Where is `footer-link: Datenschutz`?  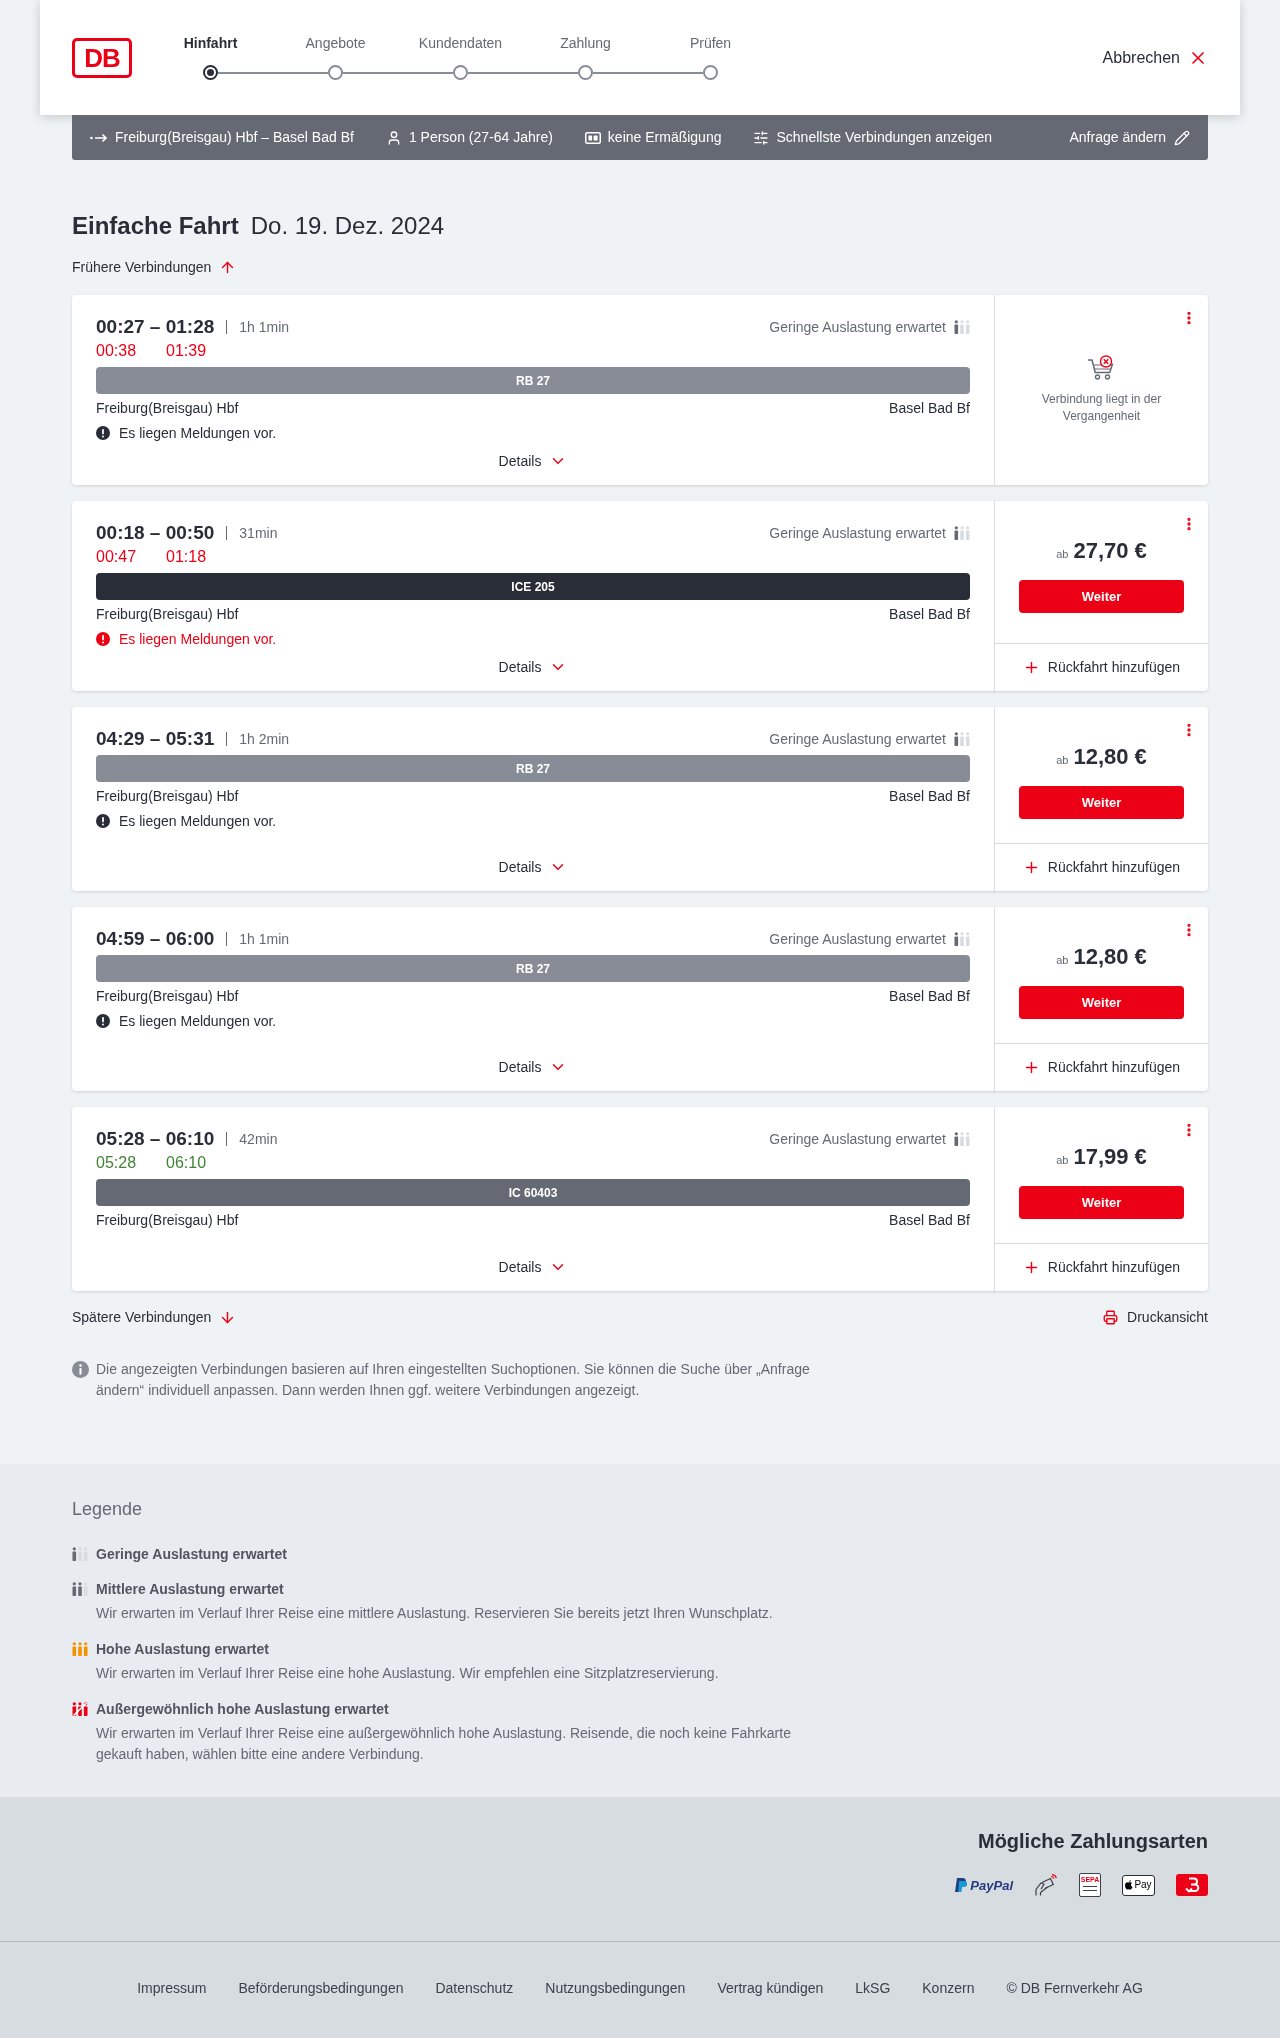
footer-link: Datenschutz is located at coordinates (474, 1988).